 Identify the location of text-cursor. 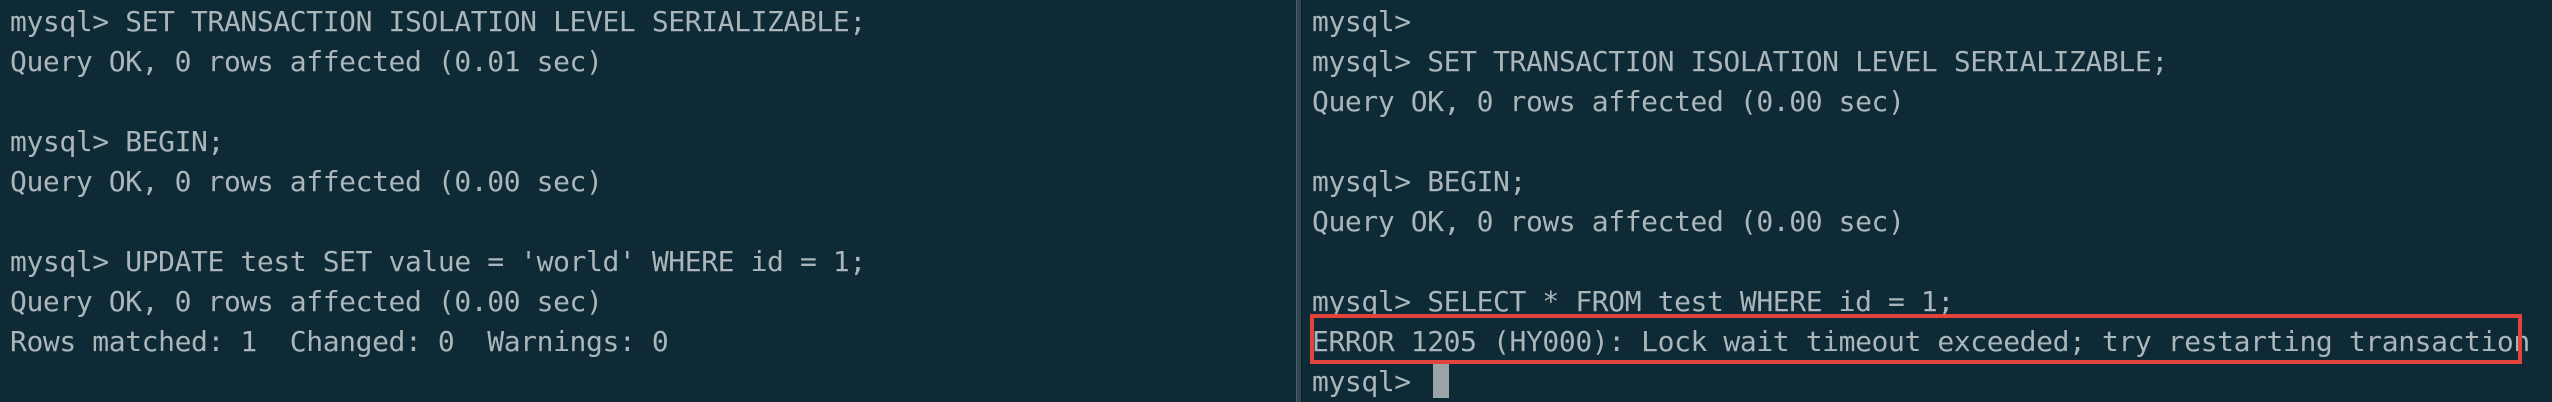
(1441, 381).